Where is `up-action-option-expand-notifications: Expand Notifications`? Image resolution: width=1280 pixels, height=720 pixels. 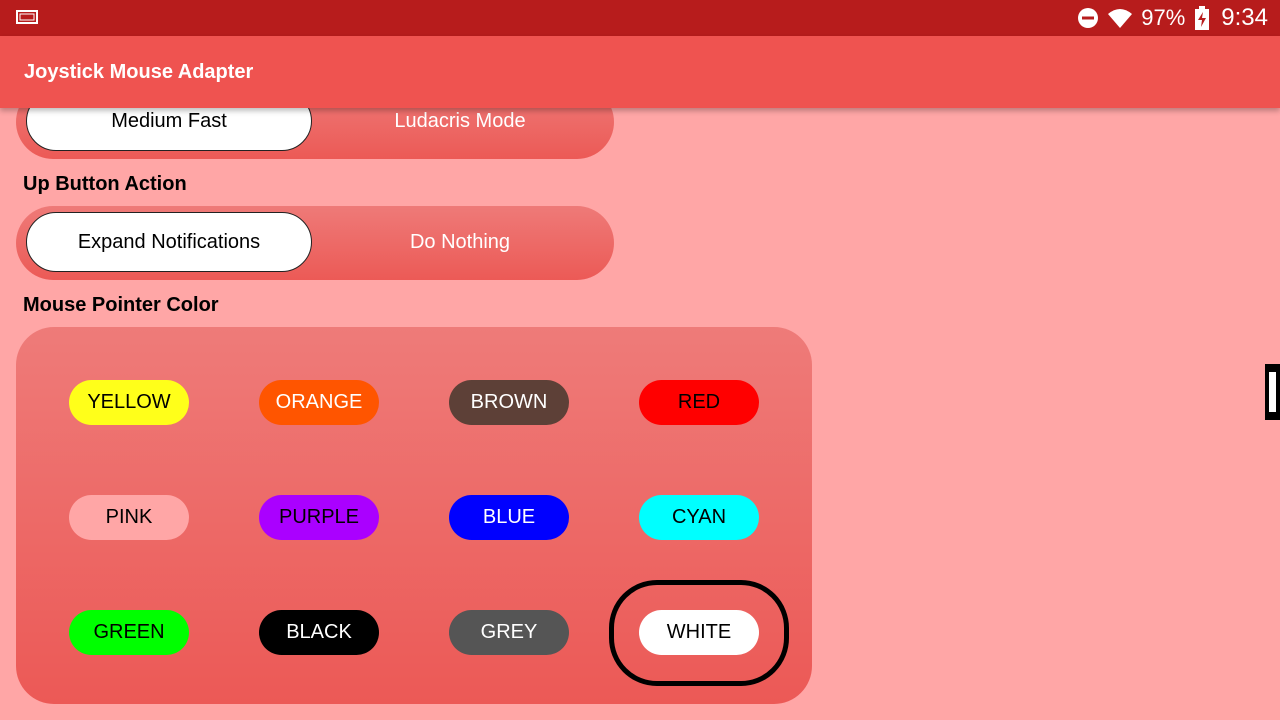
up-action-option-expand-notifications: Expand Notifications is located at coordinates (169, 242).